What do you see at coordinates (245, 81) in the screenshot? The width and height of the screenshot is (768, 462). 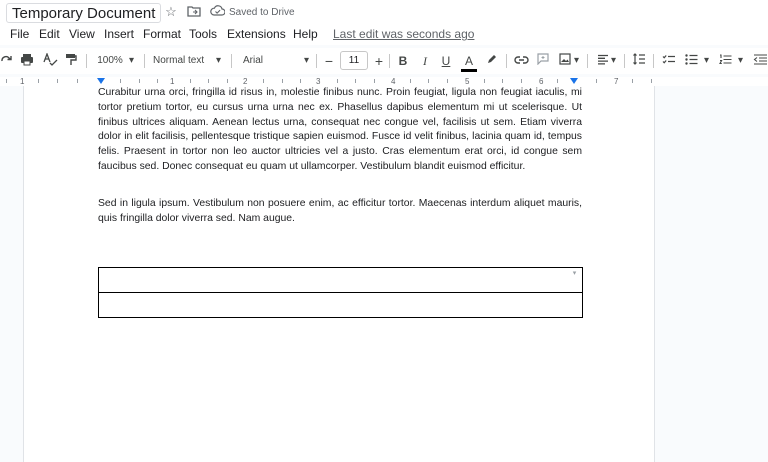 I see `ruler-label: 2` at bounding box center [245, 81].